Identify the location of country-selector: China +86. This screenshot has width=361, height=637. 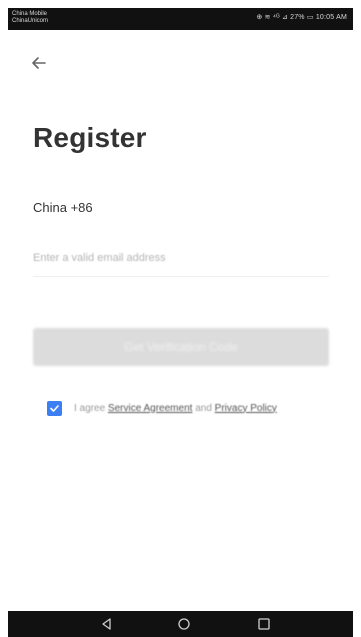
(63, 207).